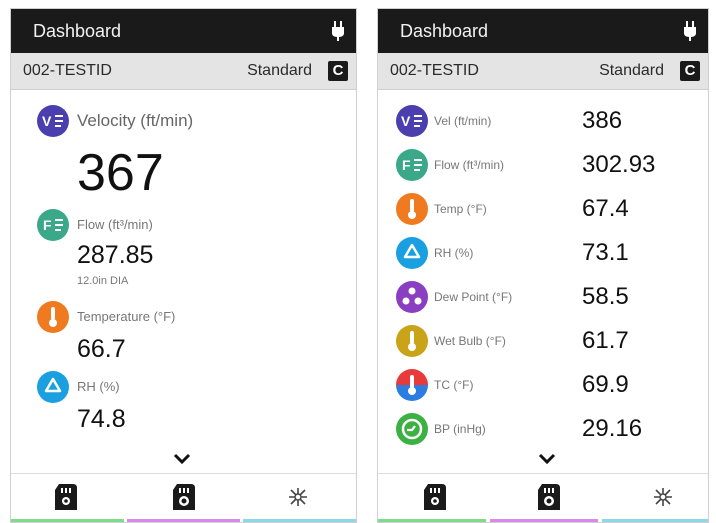 This screenshot has width=716, height=523. What do you see at coordinates (101, 349) in the screenshot?
I see `temperature-value: 66.7` at bounding box center [101, 349].